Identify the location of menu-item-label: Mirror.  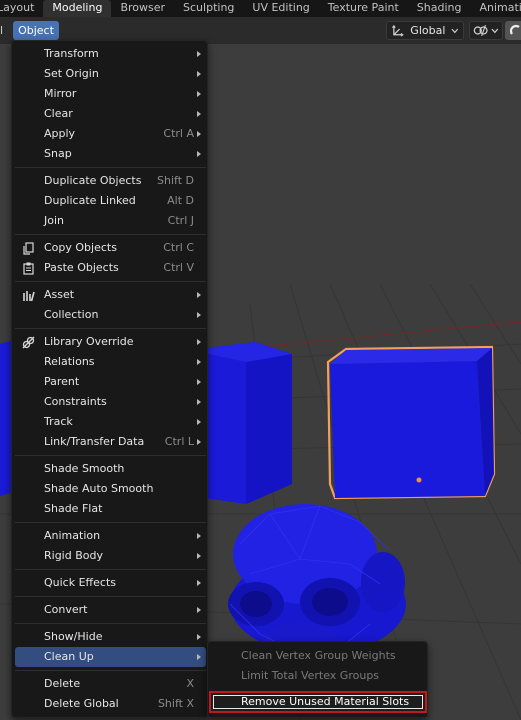
(60, 93).